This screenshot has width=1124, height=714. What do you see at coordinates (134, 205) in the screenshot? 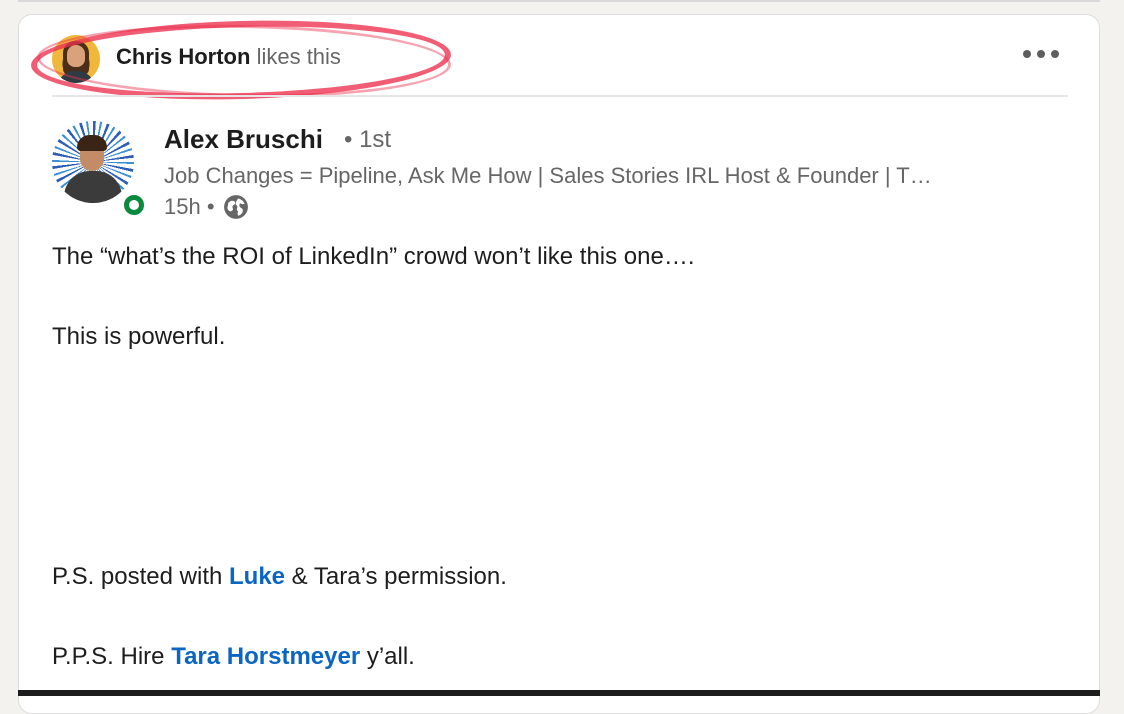
I see `online-status-icon` at bounding box center [134, 205].